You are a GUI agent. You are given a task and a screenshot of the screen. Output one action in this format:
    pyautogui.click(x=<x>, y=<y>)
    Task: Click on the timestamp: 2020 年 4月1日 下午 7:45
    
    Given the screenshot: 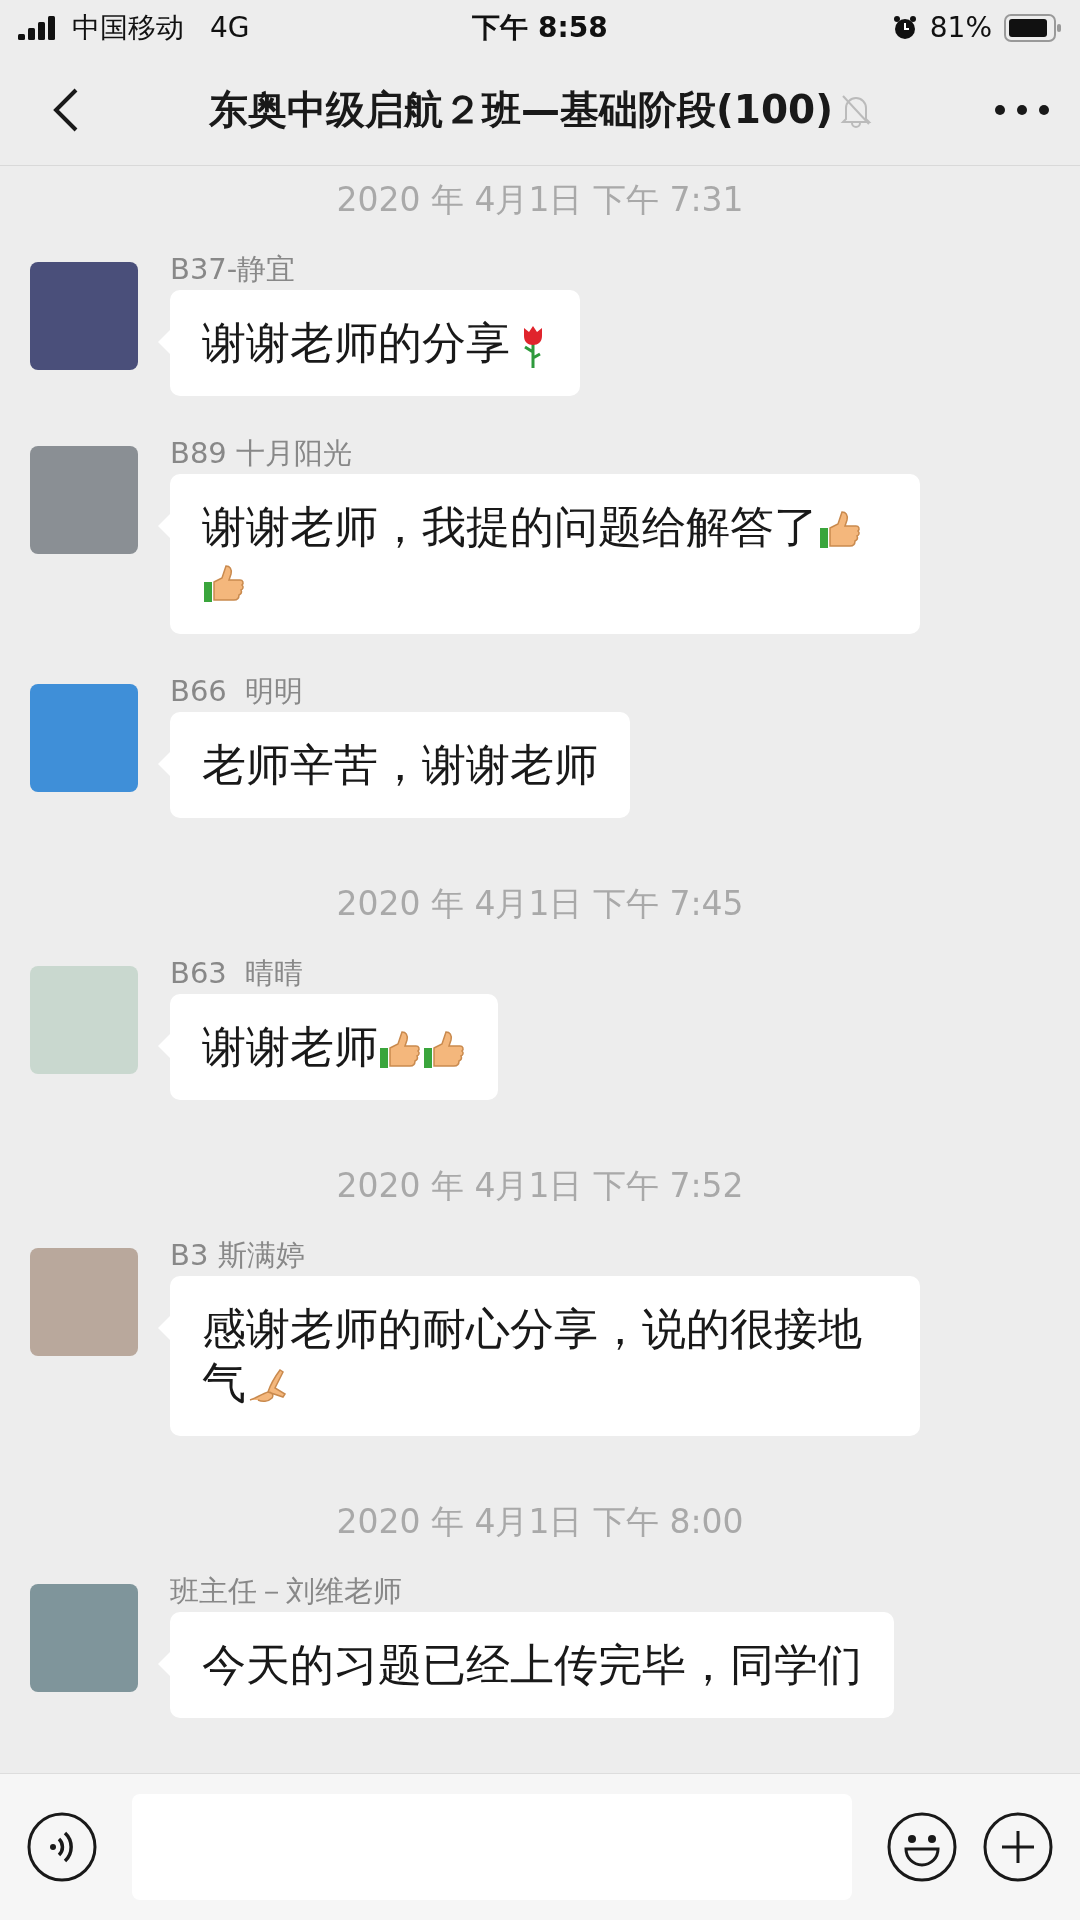 What is the action you would take?
    pyautogui.click(x=540, y=904)
    